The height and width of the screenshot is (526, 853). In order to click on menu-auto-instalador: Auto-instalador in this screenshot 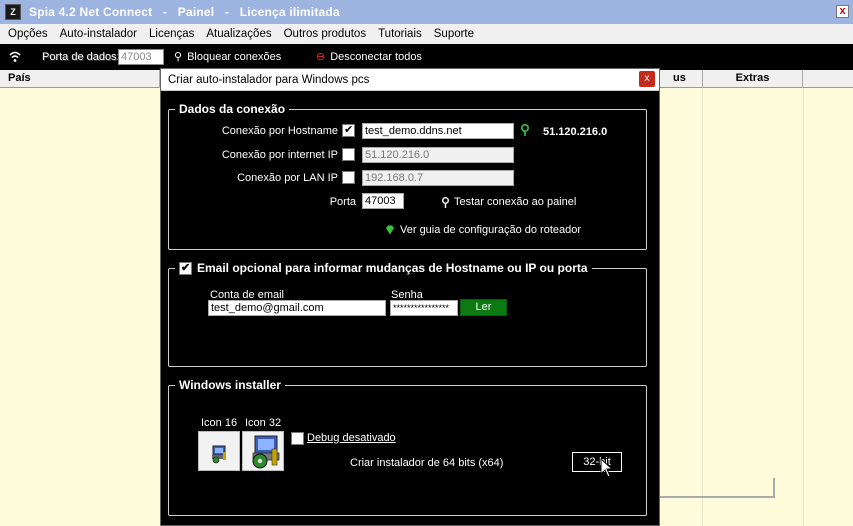, I will do `click(98, 34)`.